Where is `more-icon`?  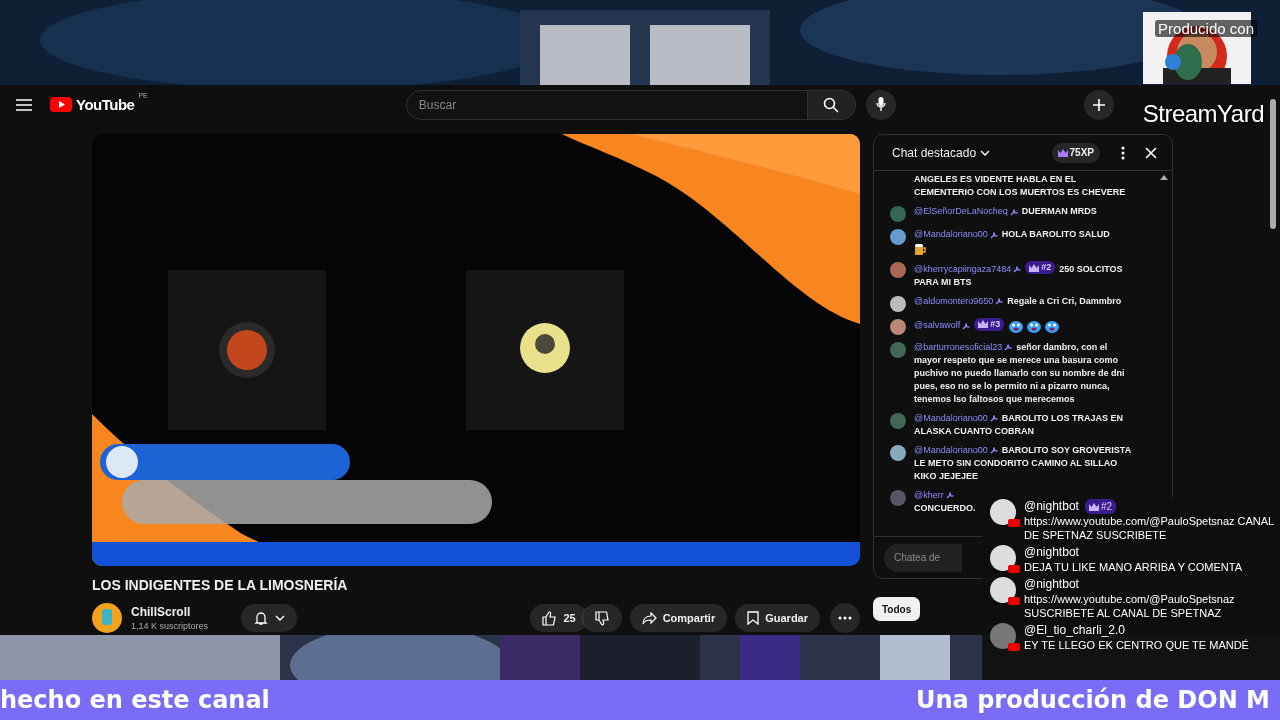
more-icon is located at coordinates (845, 618).